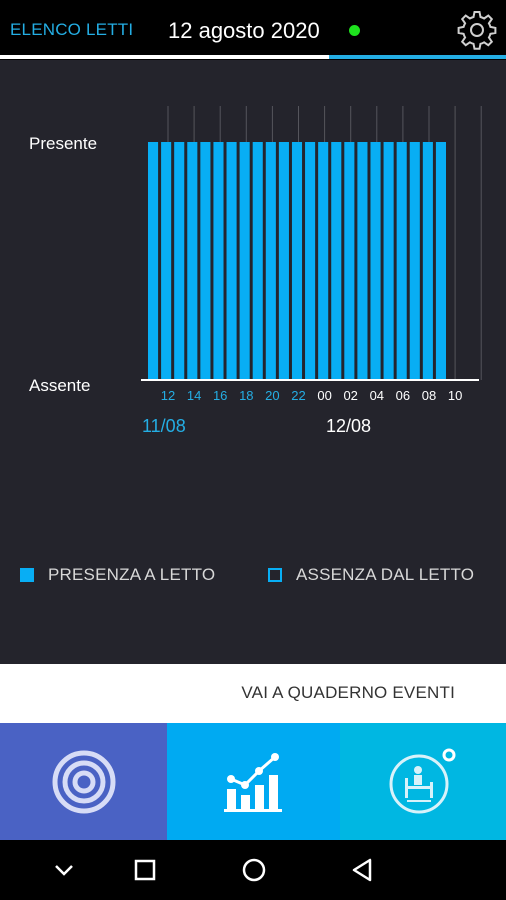  I want to click on sync-progress-bar, so click(253, 57).